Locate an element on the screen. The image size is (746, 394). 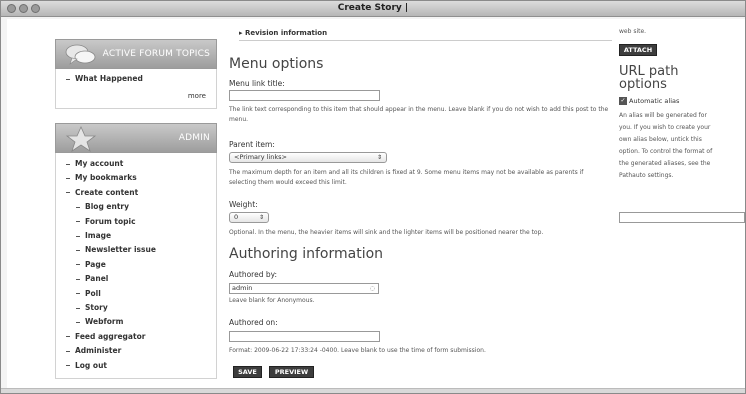
admin-block-header: ADMIN is located at coordinates (136, 138).